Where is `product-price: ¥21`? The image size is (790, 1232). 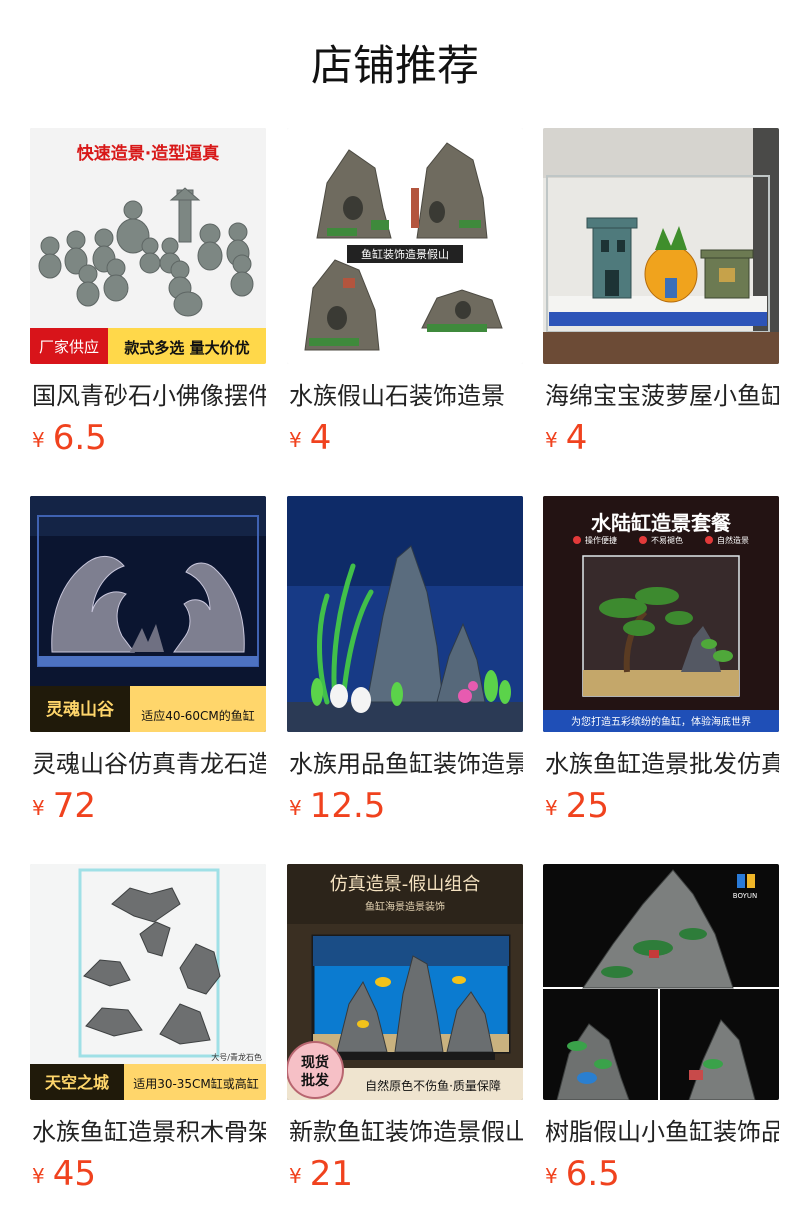
product-price: ¥21 is located at coordinates (321, 1176).